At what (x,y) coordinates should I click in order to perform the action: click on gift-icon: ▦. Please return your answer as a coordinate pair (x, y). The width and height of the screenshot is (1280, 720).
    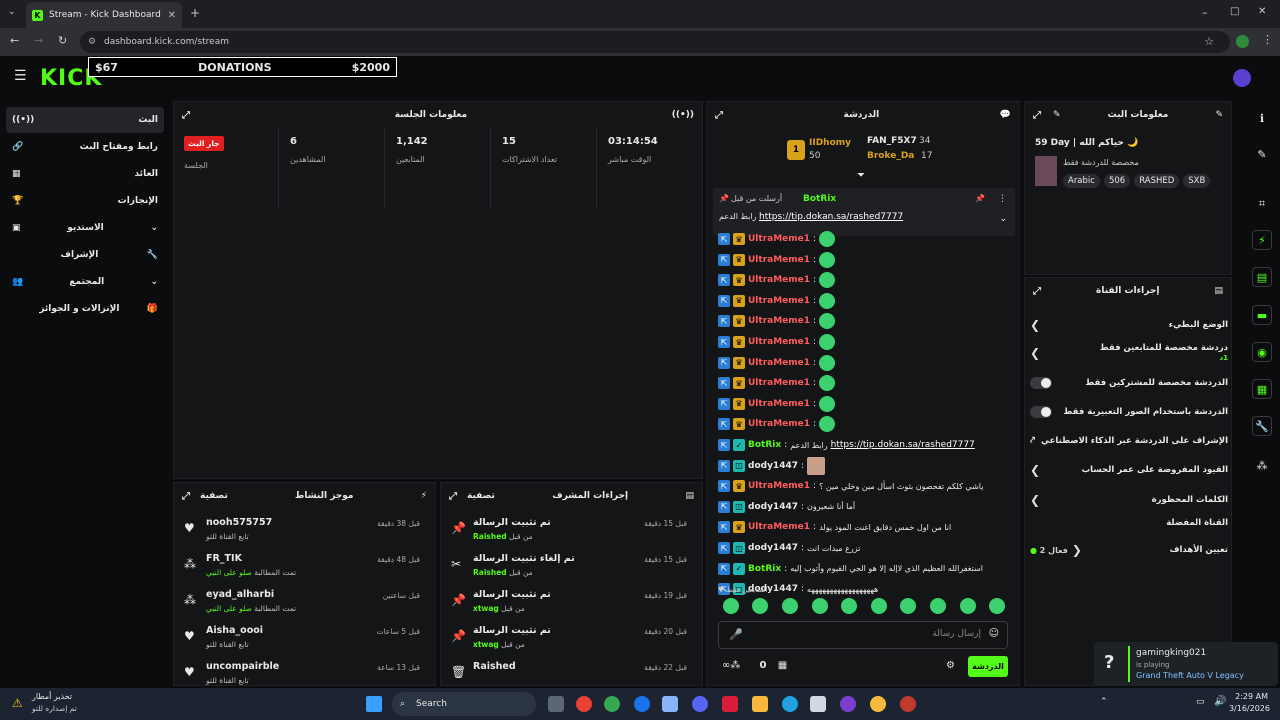
    Looking at the image, I should click on (782, 665).